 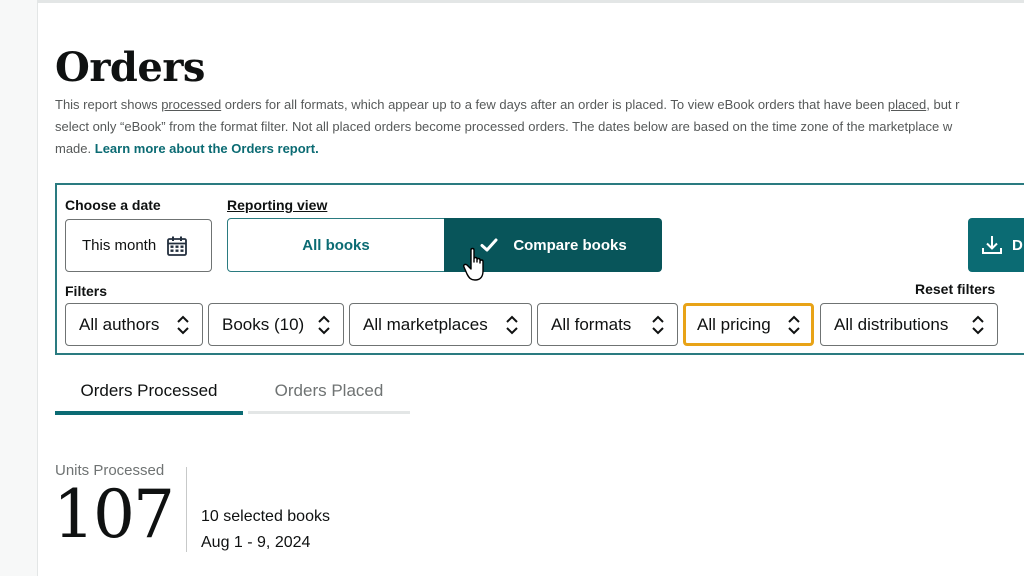 I want to click on books-filter: Books (10), so click(x=276, y=324).